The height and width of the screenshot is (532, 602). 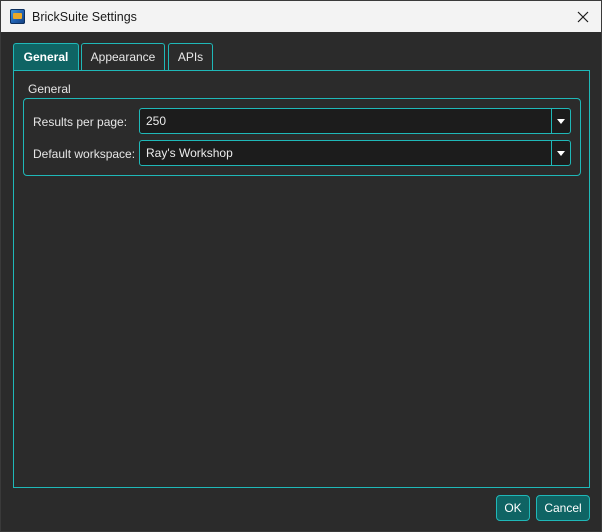 What do you see at coordinates (17, 16) in the screenshot?
I see `app-icon` at bounding box center [17, 16].